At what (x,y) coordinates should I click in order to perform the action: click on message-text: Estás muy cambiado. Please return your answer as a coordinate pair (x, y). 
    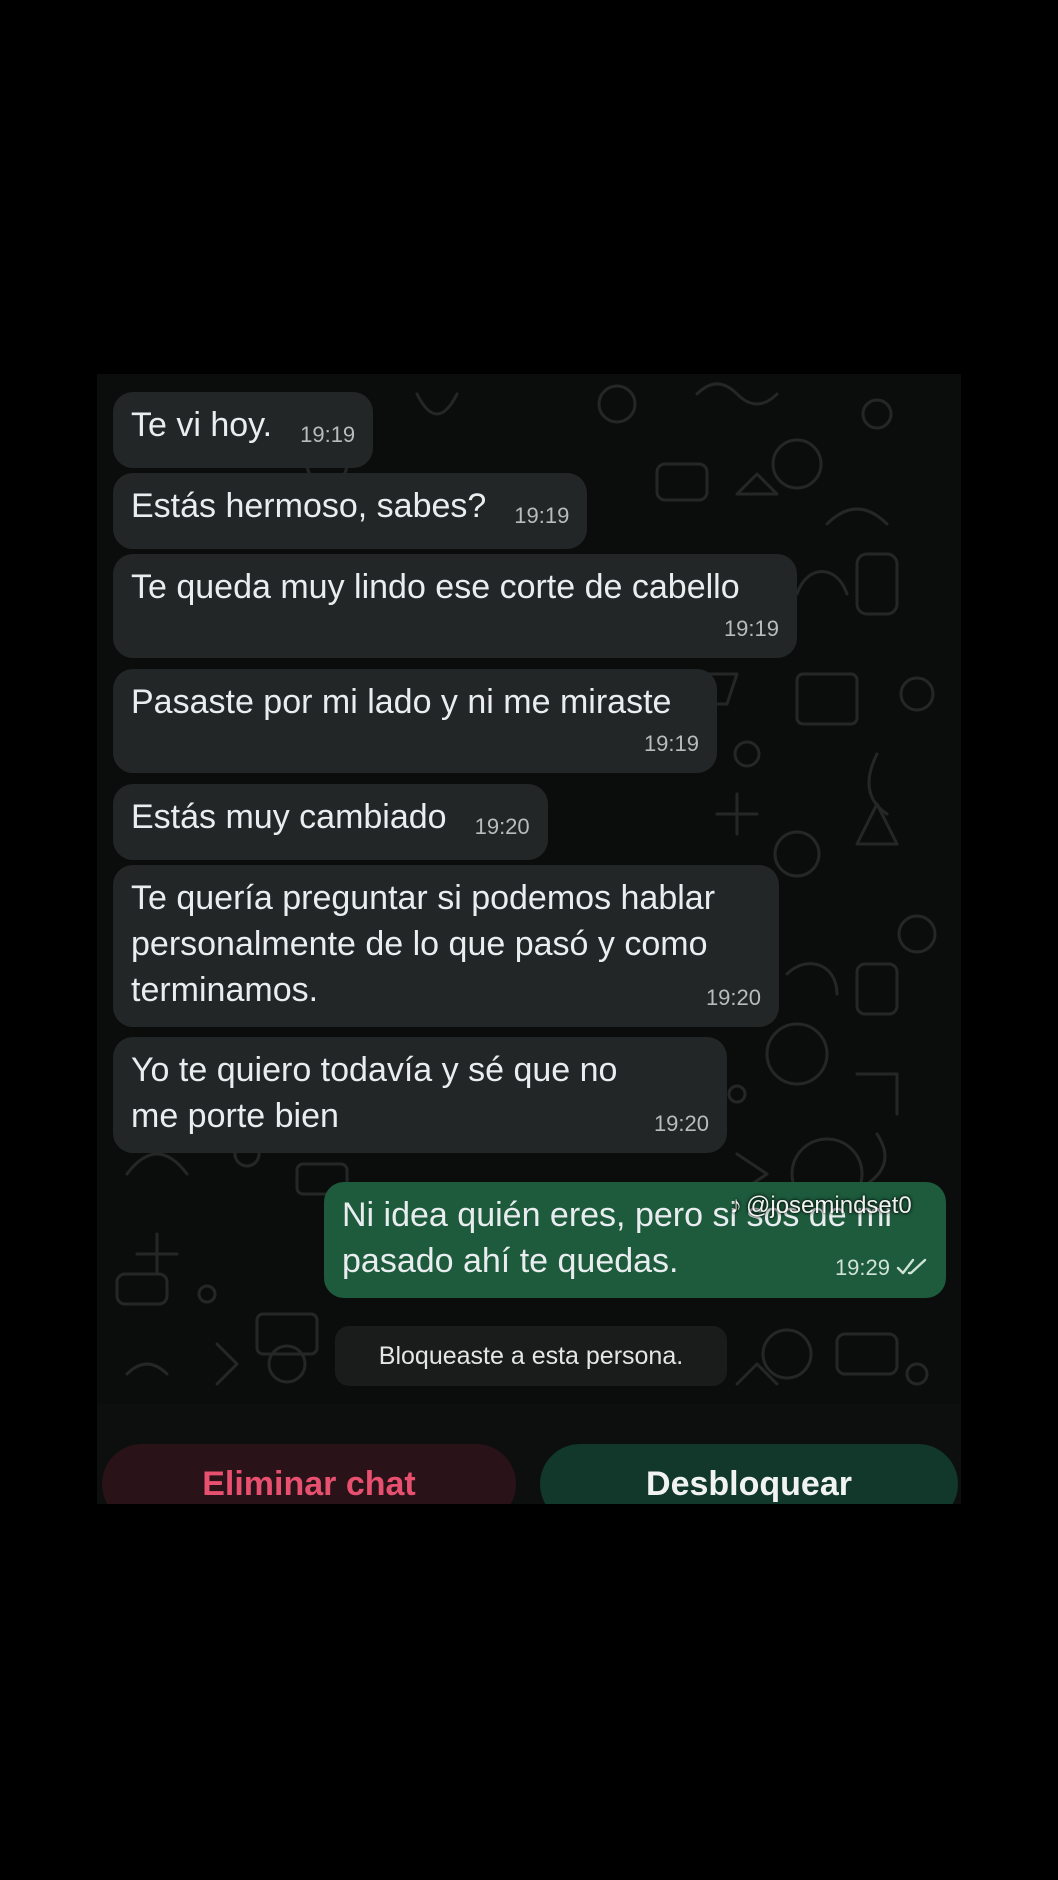
    Looking at the image, I should click on (289, 817).